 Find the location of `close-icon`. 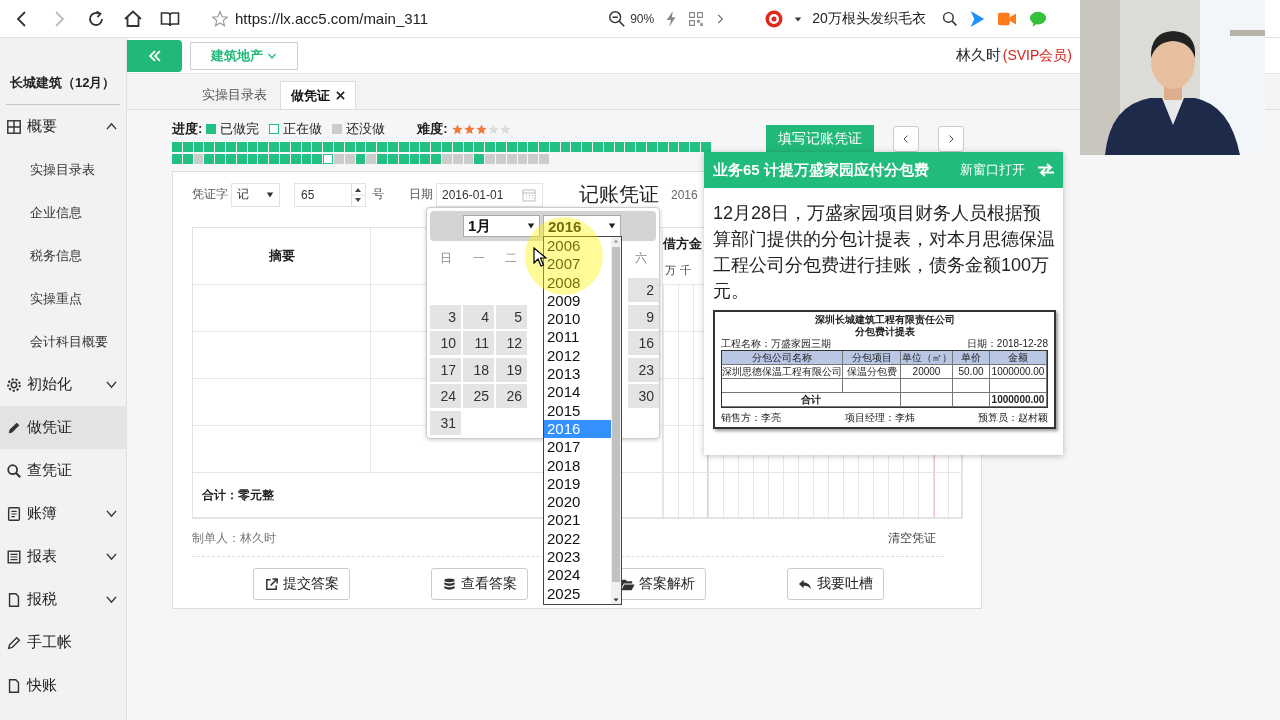

close-icon is located at coordinates (340, 95).